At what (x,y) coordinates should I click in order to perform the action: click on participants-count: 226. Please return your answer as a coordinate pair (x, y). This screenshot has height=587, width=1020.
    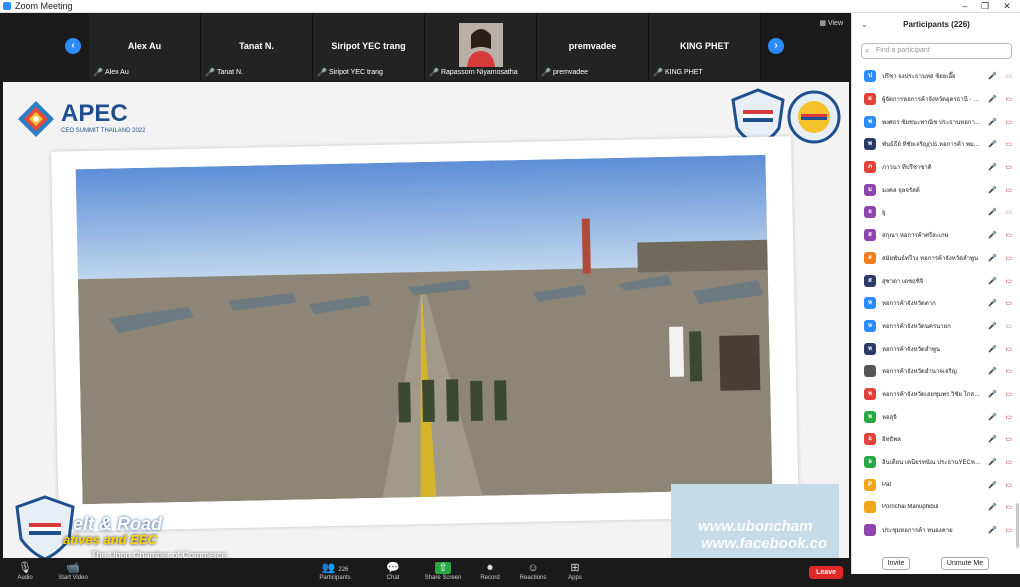
    Looking at the image, I should click on (343, 570).